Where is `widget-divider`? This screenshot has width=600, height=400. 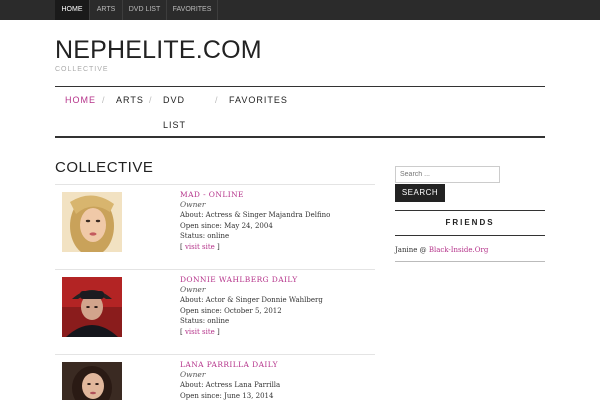
widget-divider is located at coordinates (470, 235).